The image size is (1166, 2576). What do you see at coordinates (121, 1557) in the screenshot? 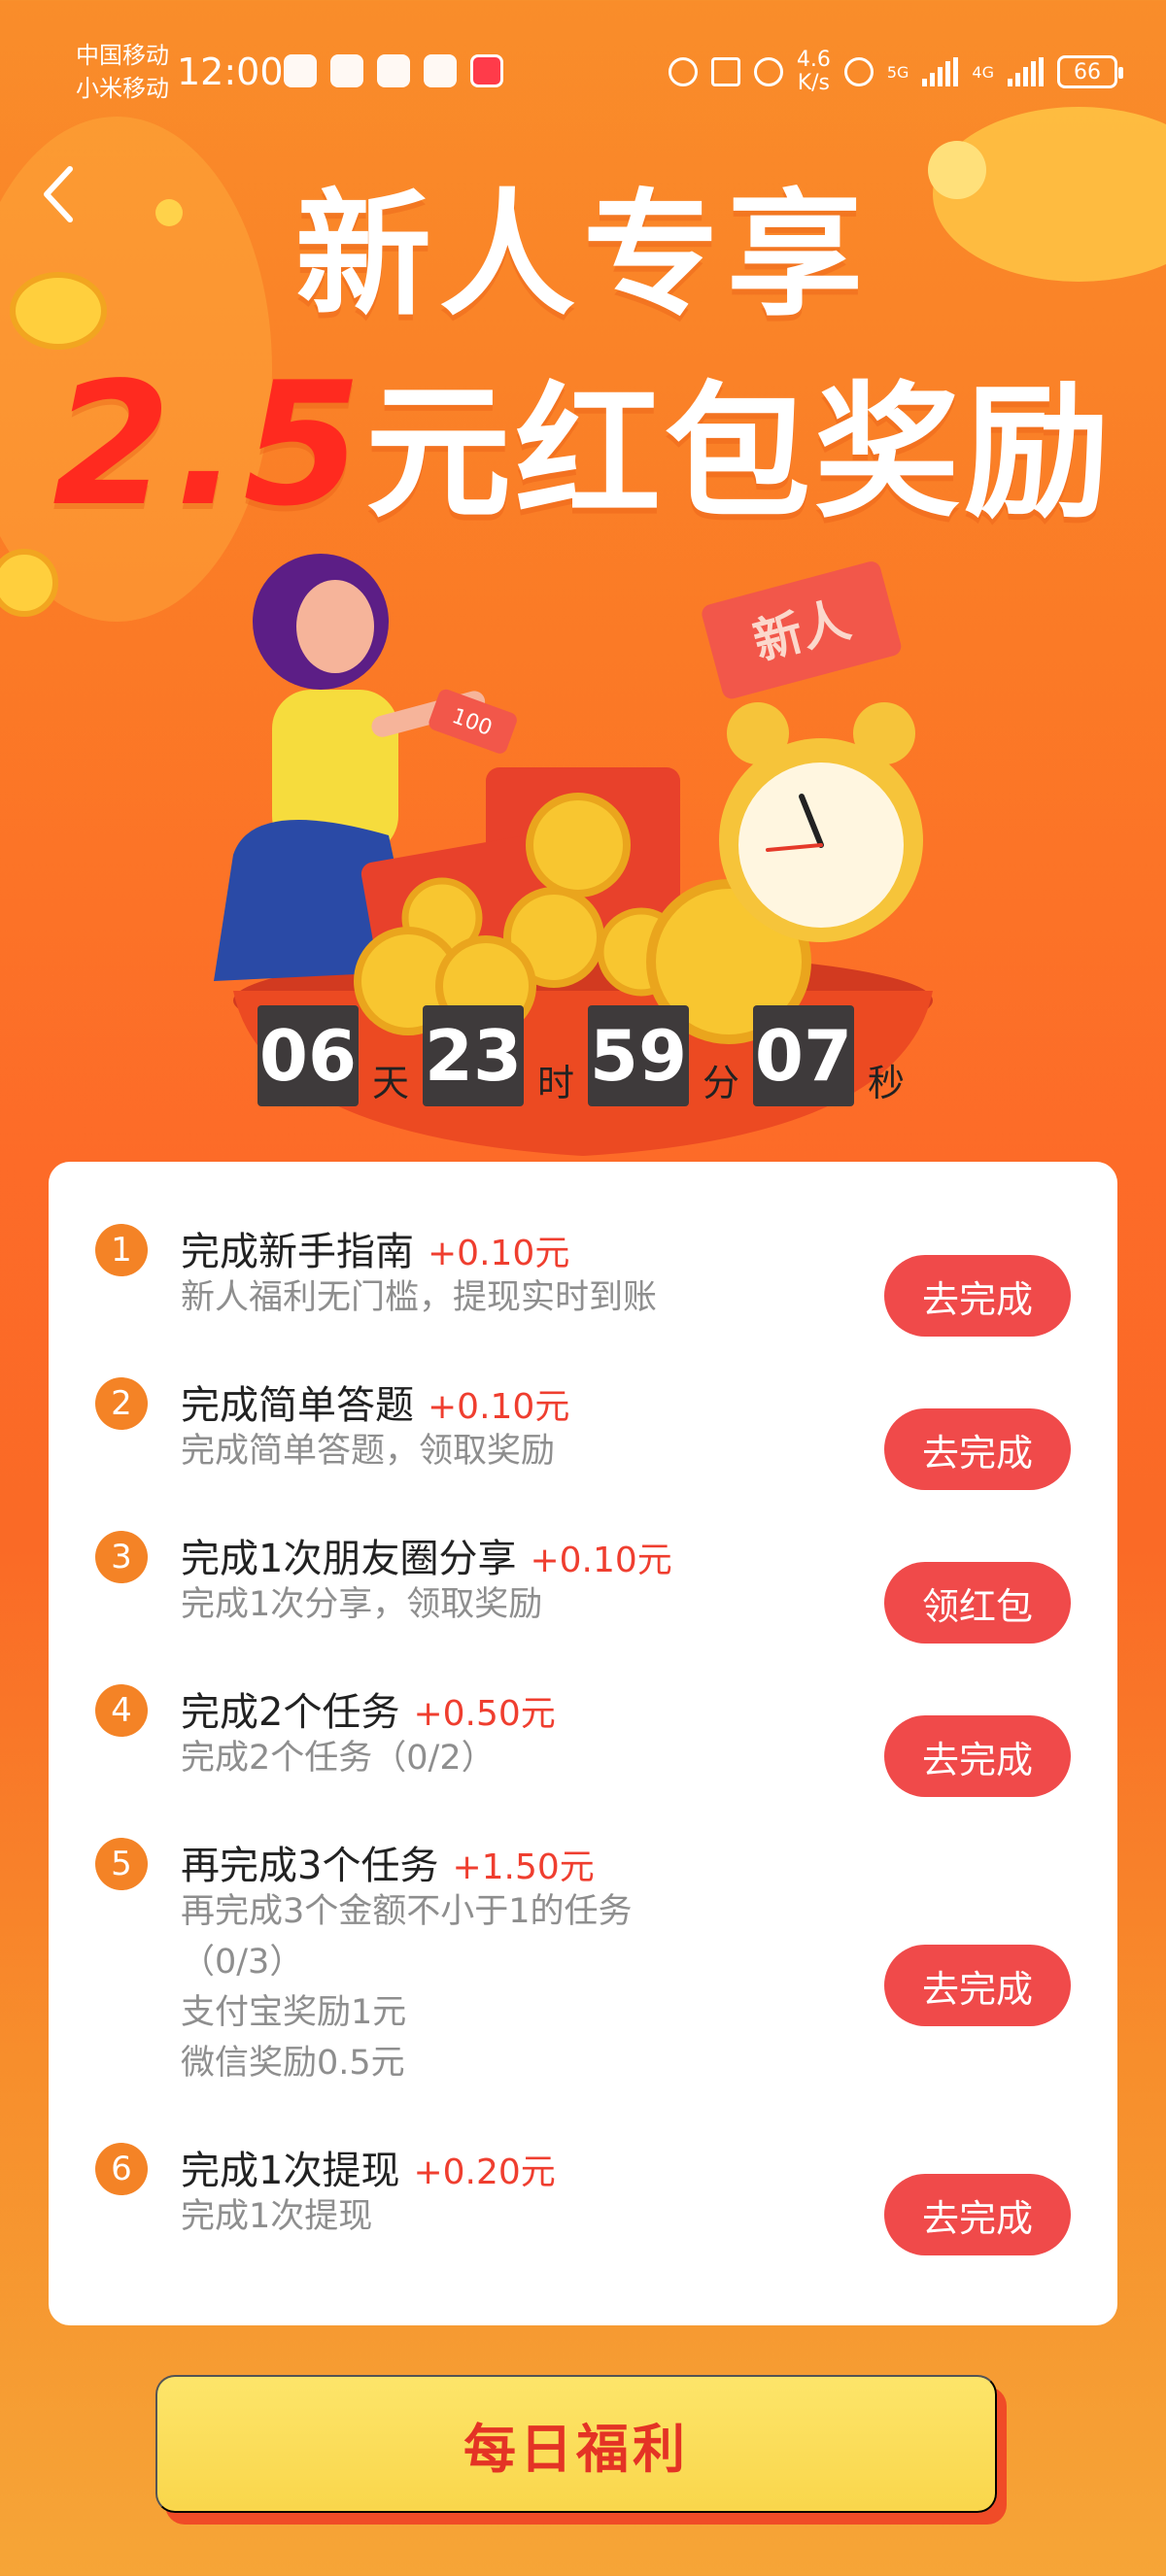
I see `task-number: 3` at bounding box center [121, 1557].